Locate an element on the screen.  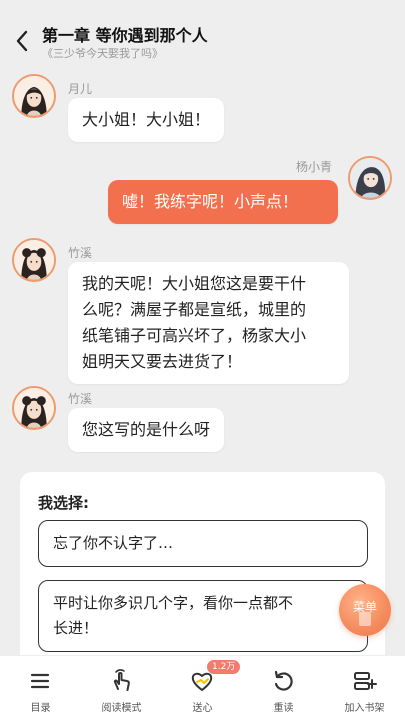
toolbar-item-reread: 重读 is located at coordinates (283, 688).